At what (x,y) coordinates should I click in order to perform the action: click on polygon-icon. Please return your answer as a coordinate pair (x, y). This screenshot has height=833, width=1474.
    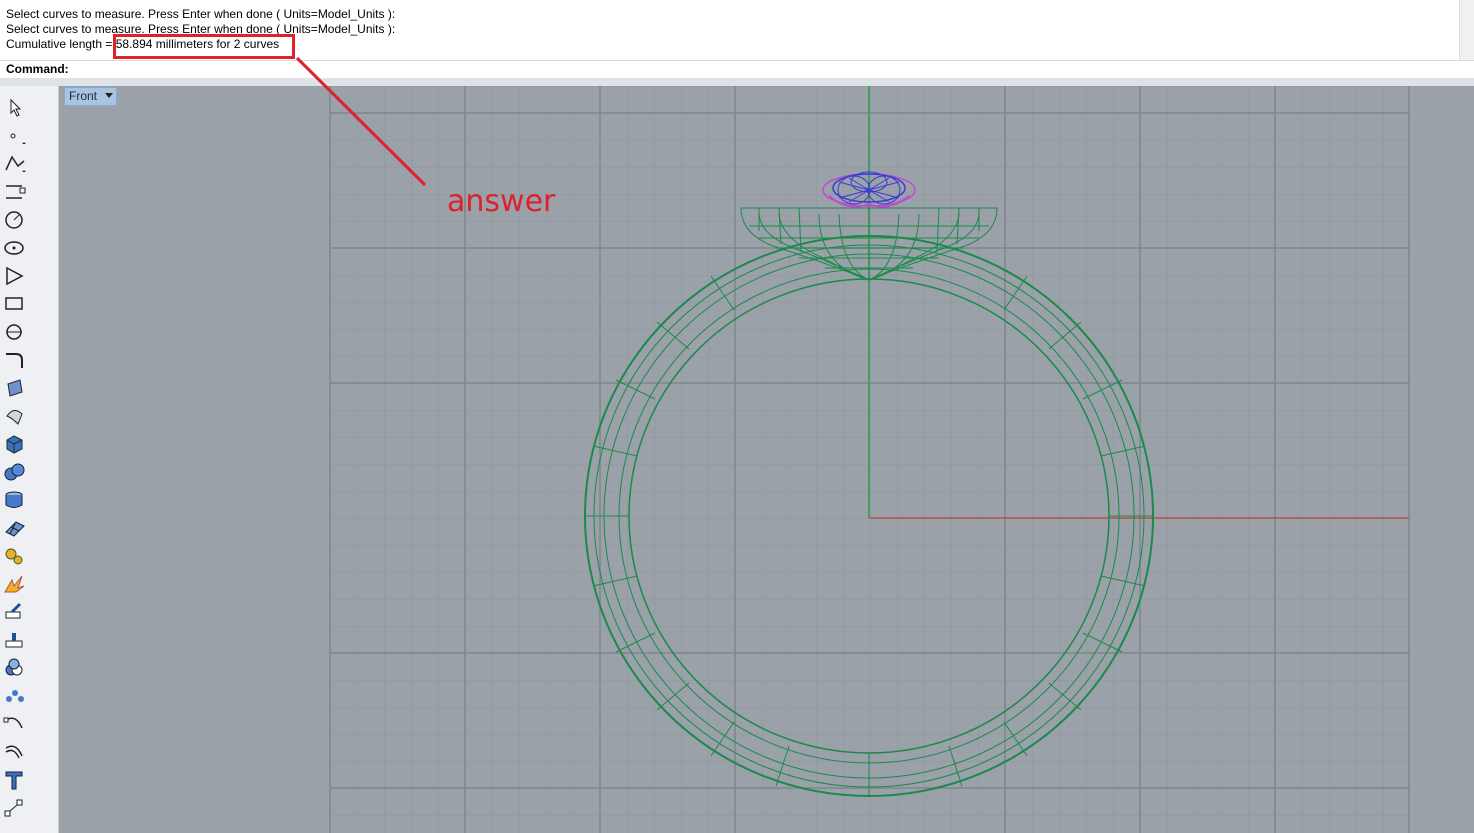
    Looking at the image, I should click on (15, 276).